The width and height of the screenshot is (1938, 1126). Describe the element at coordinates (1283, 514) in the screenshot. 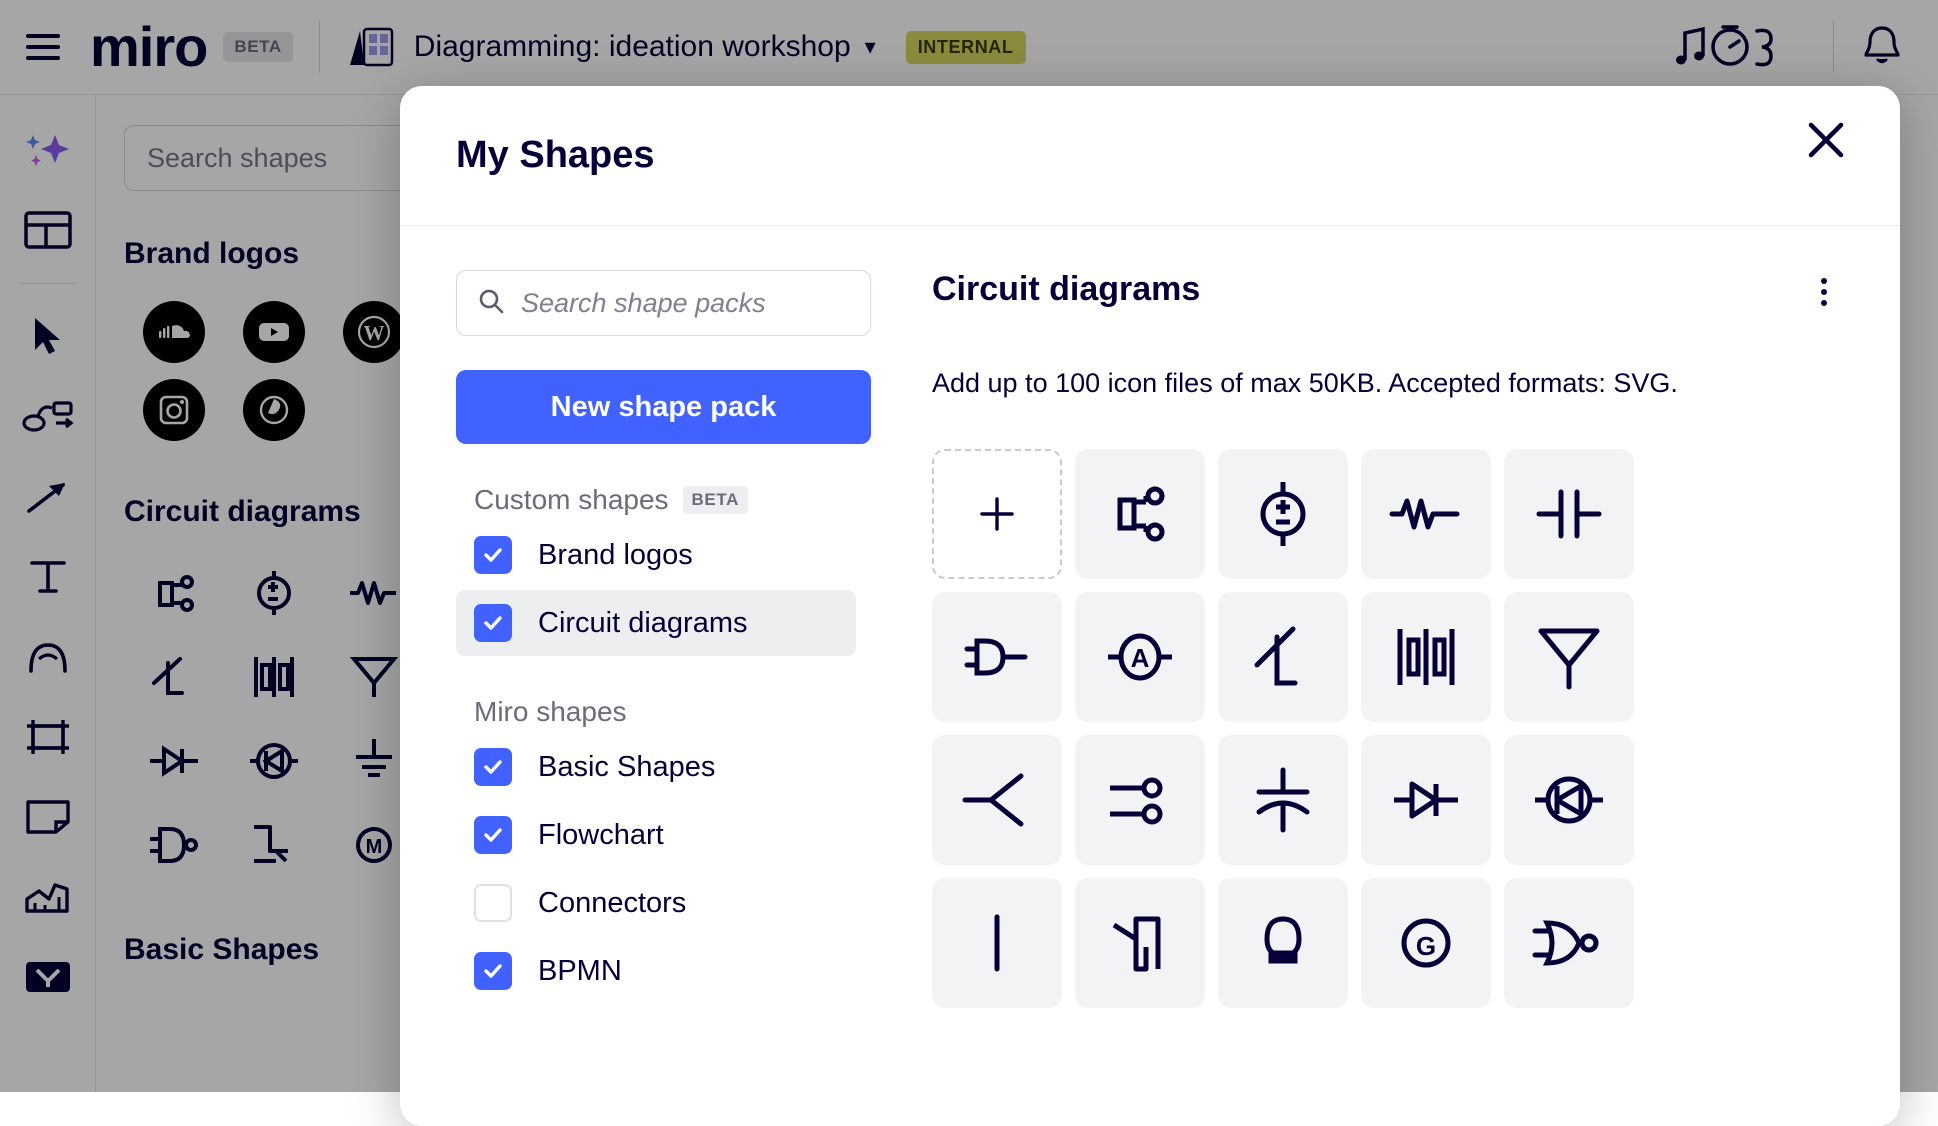

I see `dc-voltage-source-icon` at that location.